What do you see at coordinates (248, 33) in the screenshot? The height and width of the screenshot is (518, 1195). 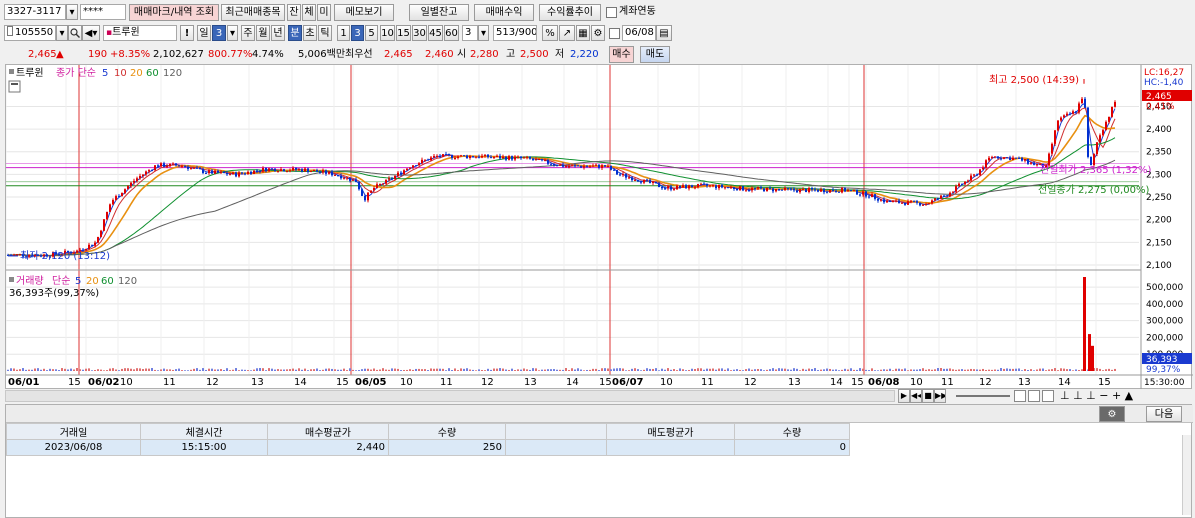 I see `period-week-button: 주` at bounding box center [248, 33].